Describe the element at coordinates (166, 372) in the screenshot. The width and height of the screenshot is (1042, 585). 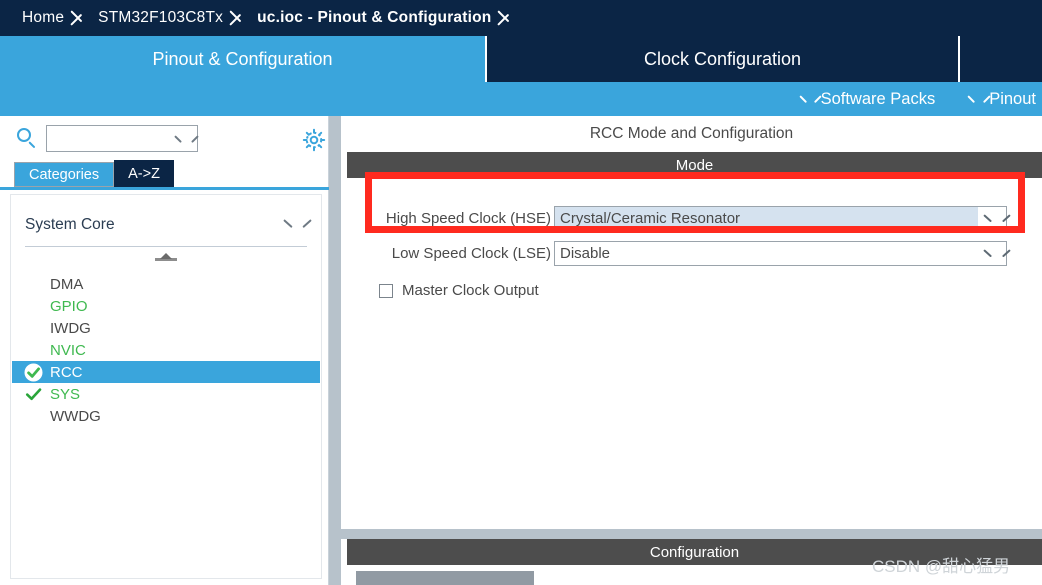
I see `list-item-rcc: RCC` at that location.